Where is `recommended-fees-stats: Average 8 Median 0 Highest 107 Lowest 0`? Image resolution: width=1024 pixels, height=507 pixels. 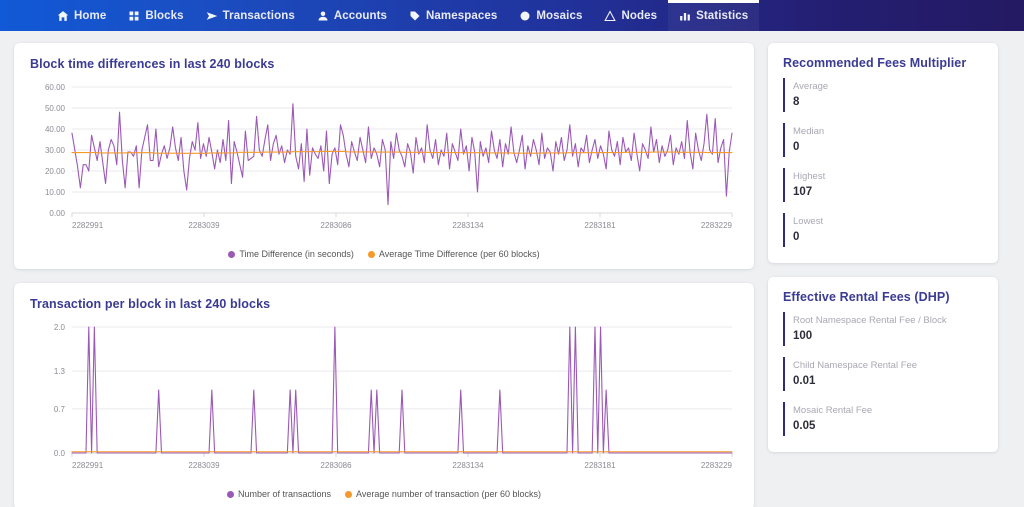
recommended-fees-stats: Average 8 Median 0 Highest 107 Lowest 0 is located at coordinates (883, 170).